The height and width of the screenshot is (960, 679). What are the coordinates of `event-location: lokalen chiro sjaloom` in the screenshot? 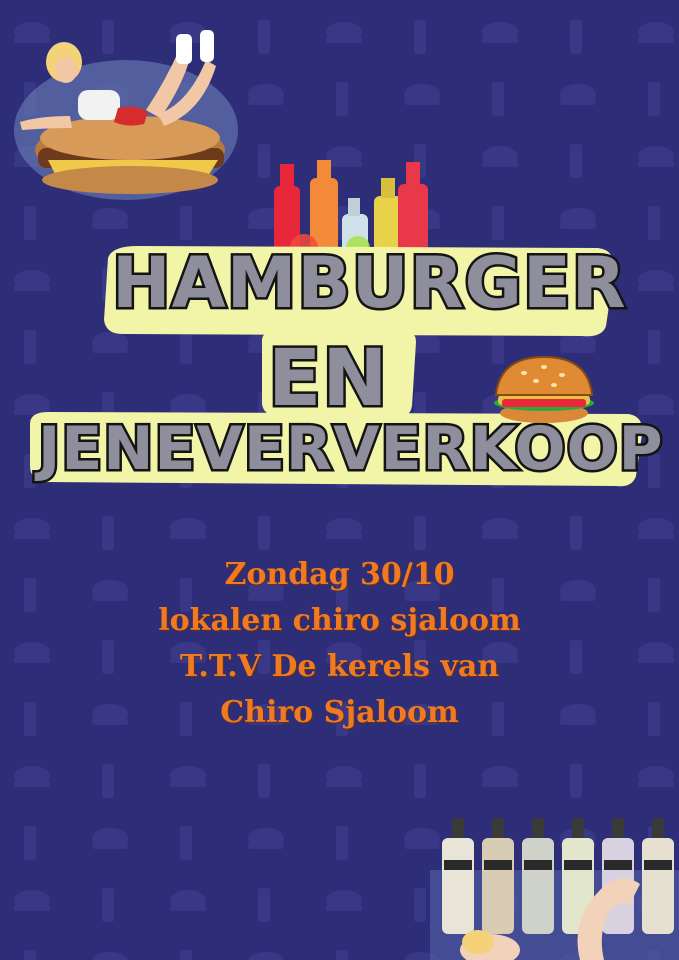 It's located at (339, 620).